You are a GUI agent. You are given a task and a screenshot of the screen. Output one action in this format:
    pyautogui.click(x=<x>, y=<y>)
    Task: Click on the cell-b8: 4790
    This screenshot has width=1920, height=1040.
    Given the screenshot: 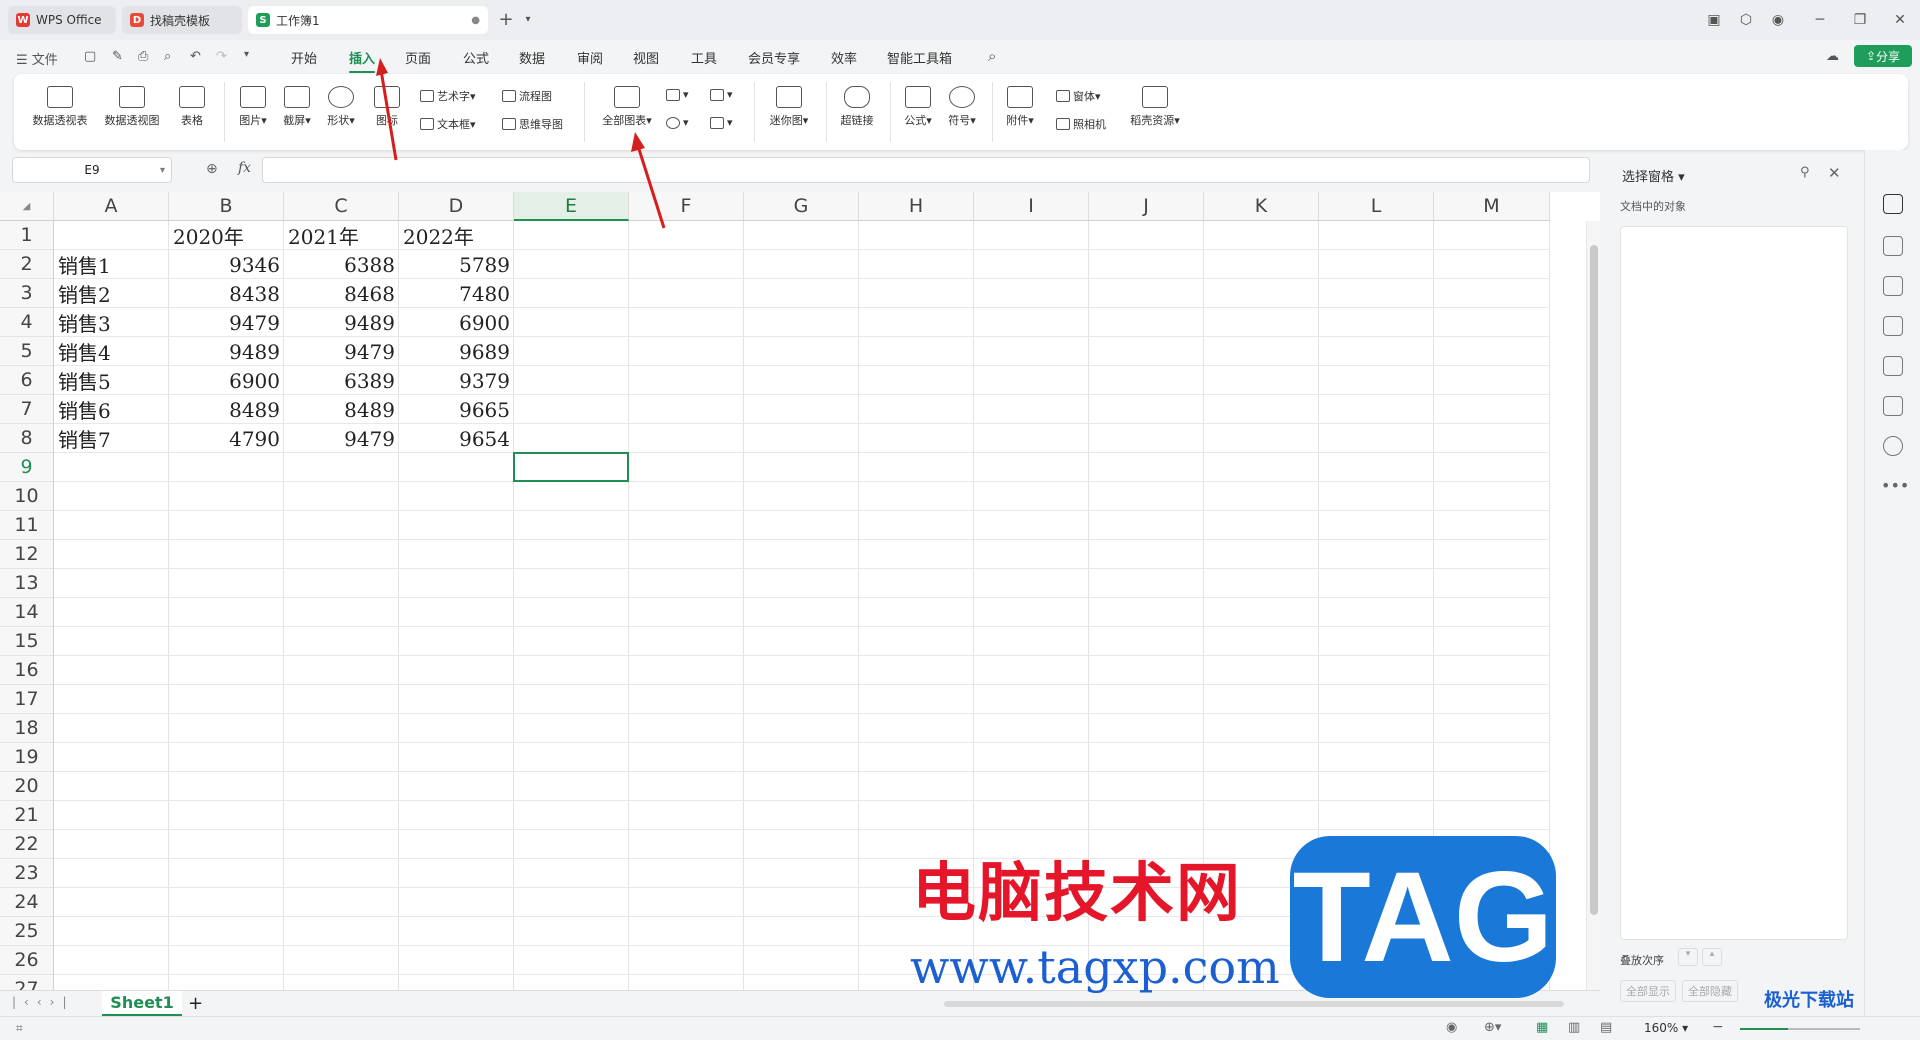 What is the action you would take?
    pyautogui.click(x=226, y=438)
    